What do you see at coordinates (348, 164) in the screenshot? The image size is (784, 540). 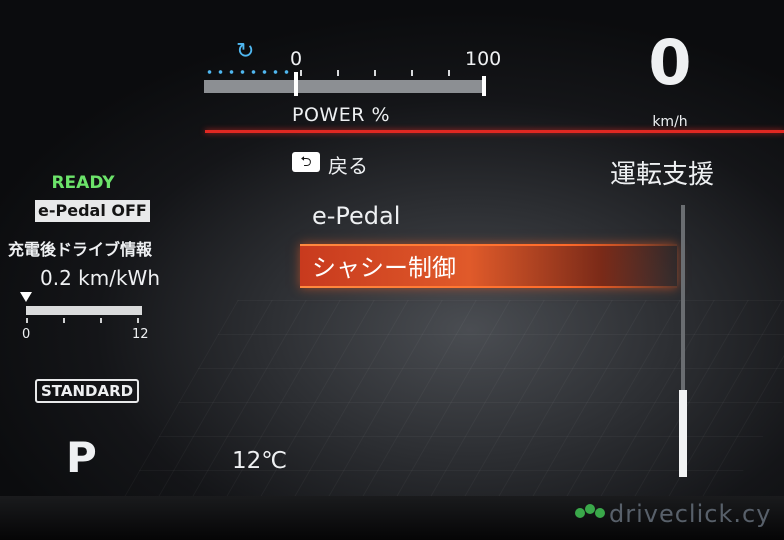 I see `back-button: 戻る` at bounding box center [348, 164].